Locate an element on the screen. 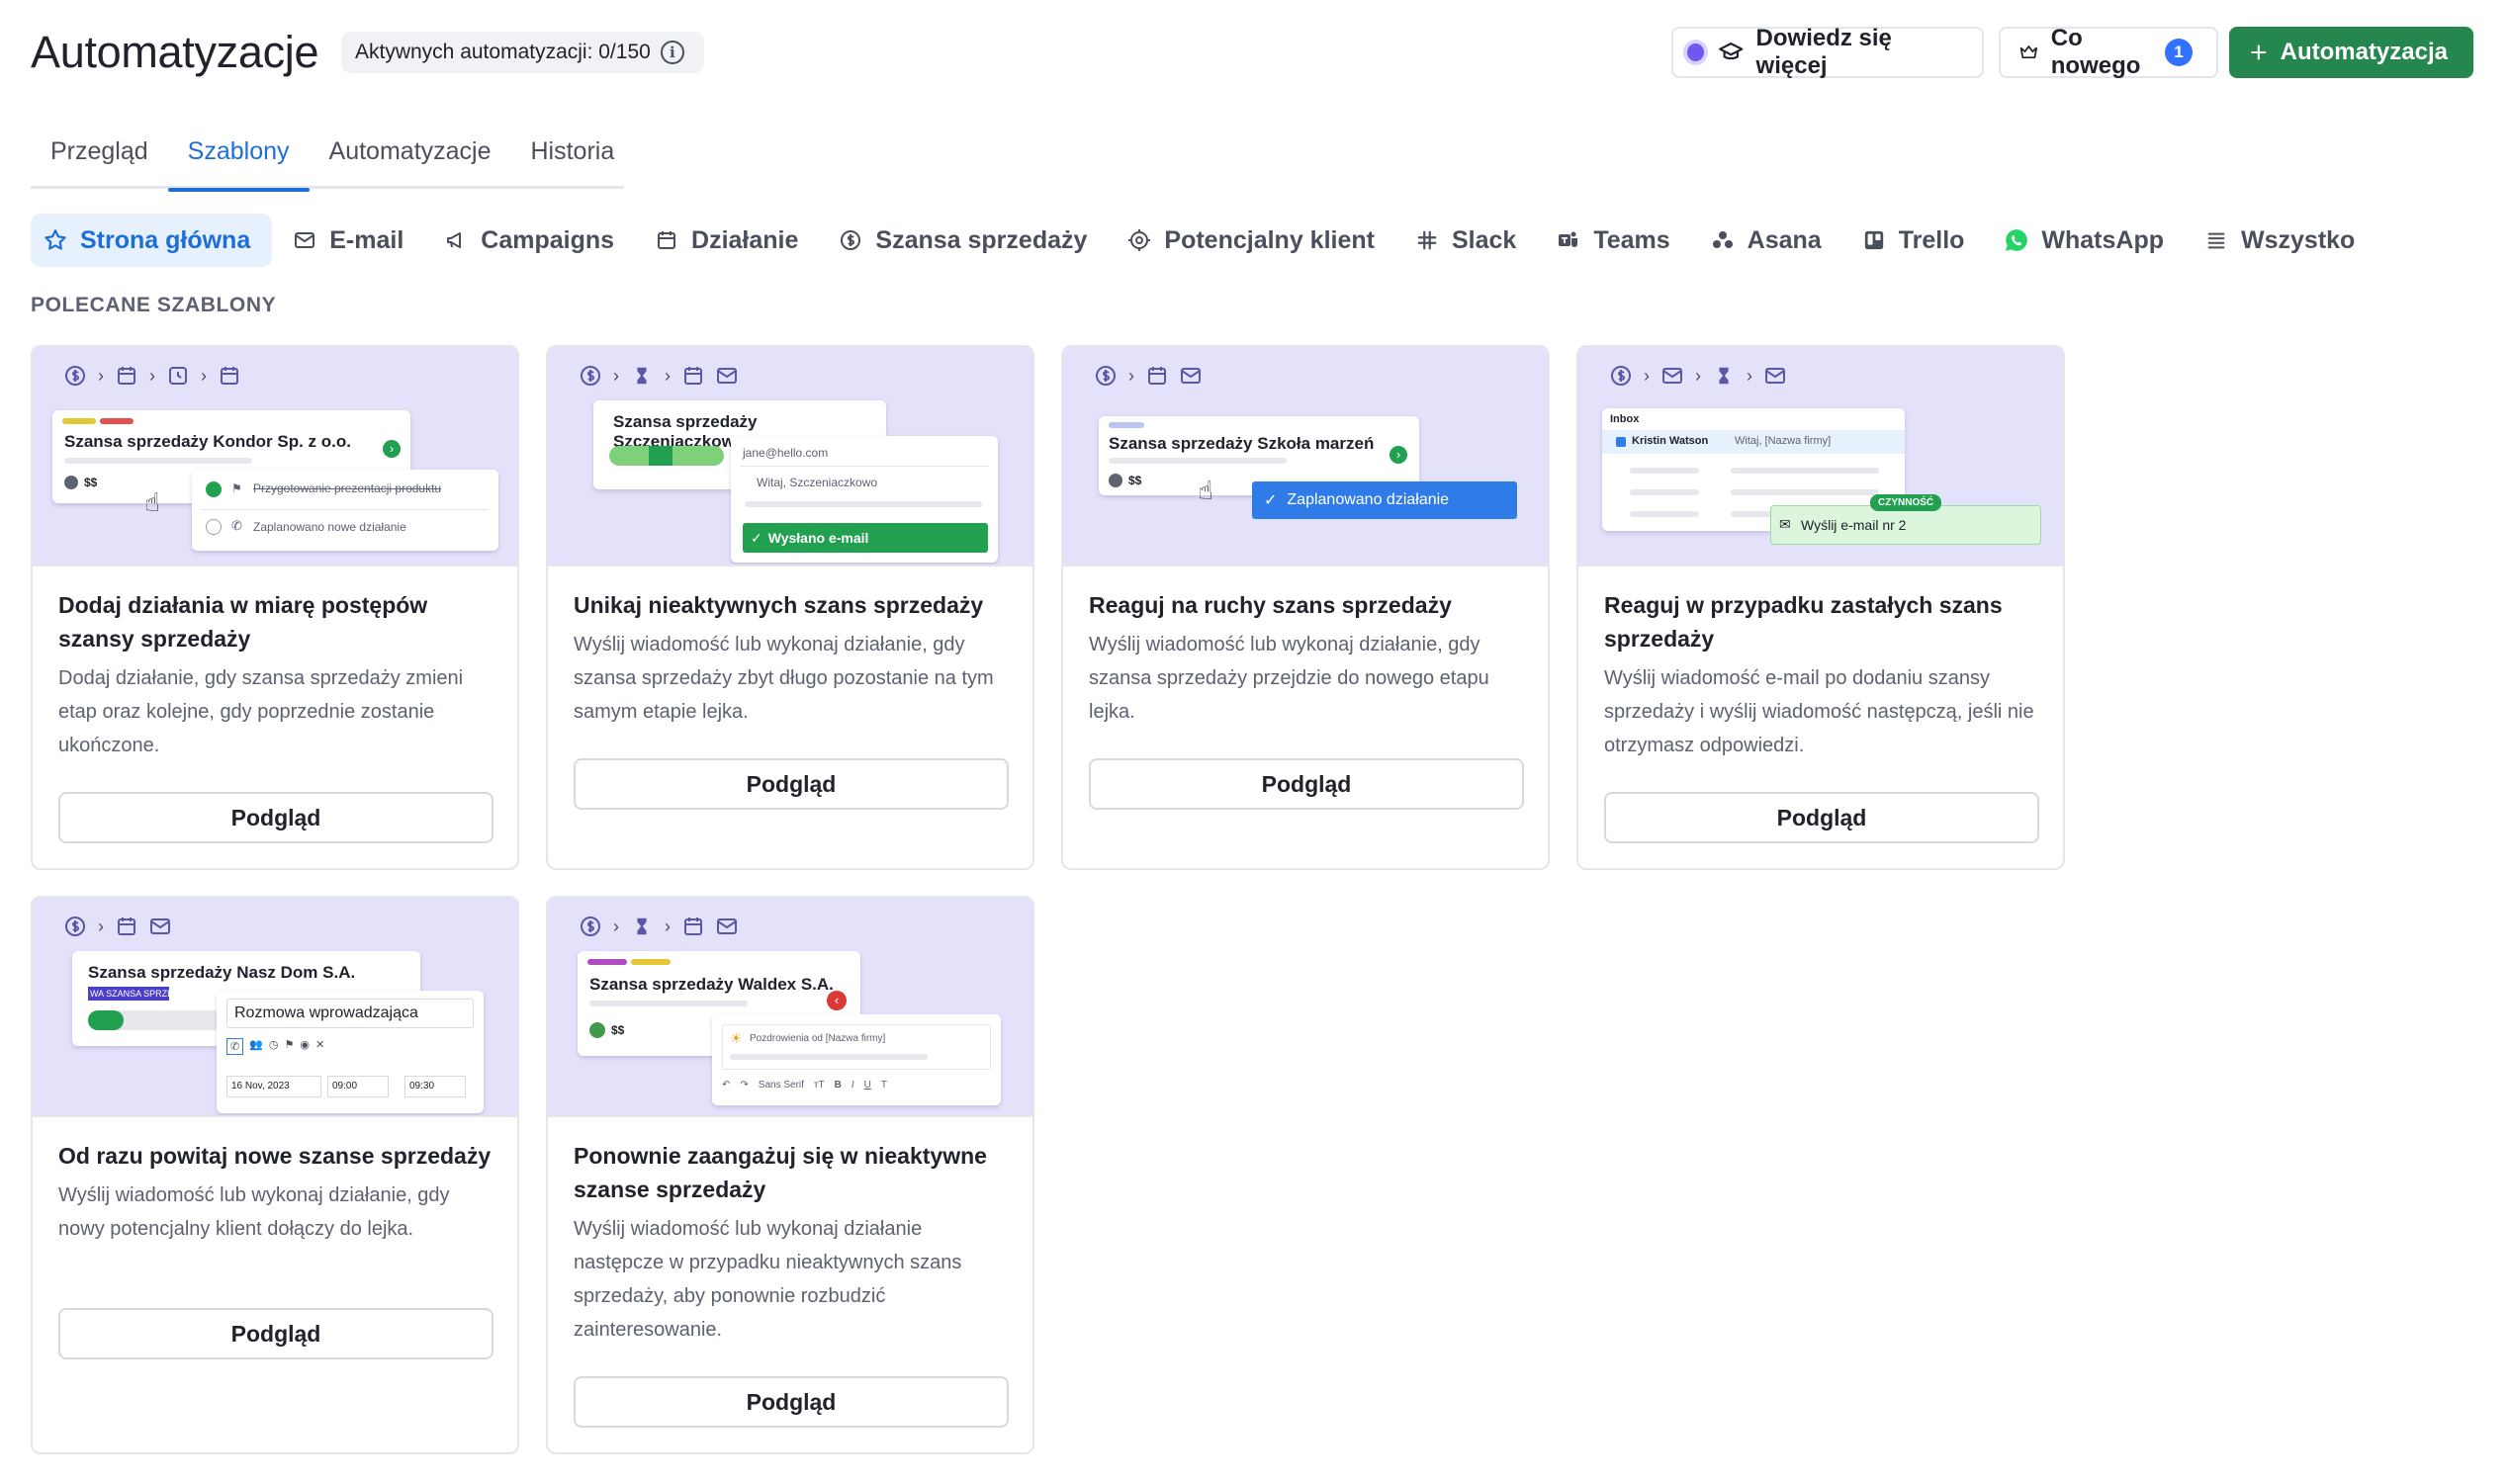 Image resolution: width=2510 pixels, height=1484 pixels. sent-email-badge: ✓ Wysłano e-mail is located at coordinates (865, 538).